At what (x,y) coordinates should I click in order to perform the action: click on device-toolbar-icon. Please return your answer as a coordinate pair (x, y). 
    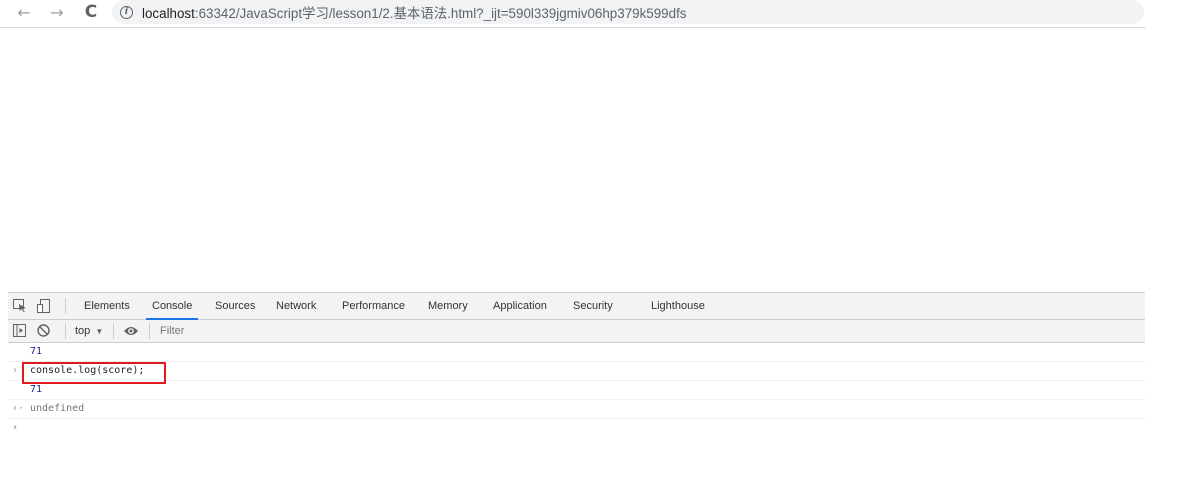
    Looking at the image, I should click on (44, 306).